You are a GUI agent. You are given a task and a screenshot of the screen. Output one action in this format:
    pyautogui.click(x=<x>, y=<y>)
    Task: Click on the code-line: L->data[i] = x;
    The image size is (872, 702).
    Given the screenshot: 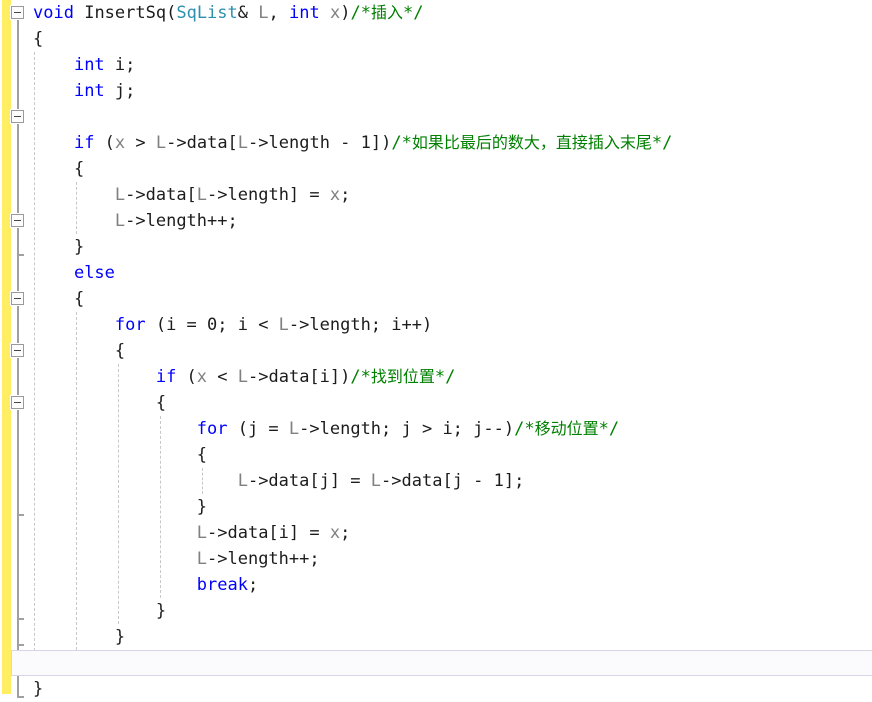 What is the action you would take?
    pyautogui.click(x=452, y=533)
    